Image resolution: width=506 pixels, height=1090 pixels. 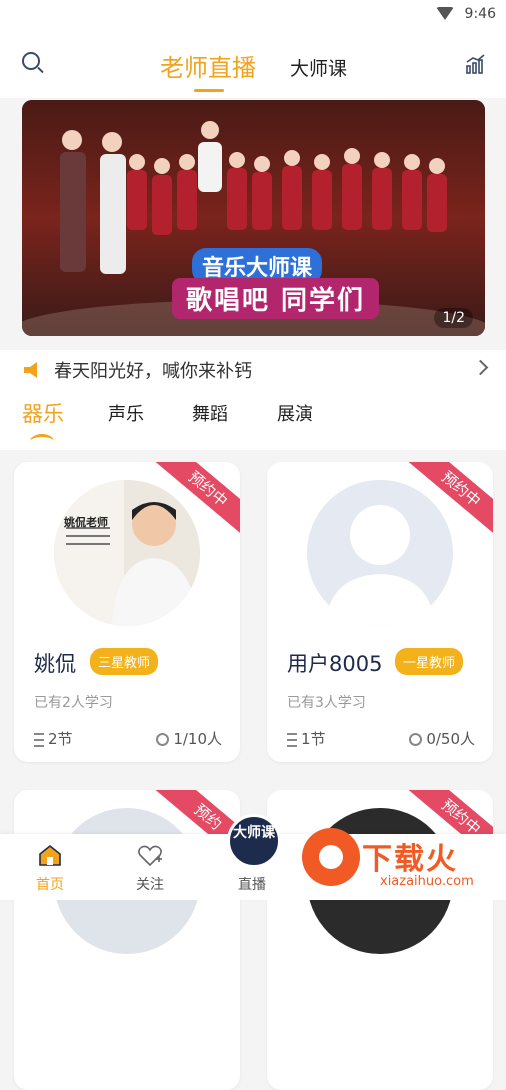 What do you see at coordinates (445, 13) in the screenshot?
I see `wifi-icon` at bounding box center [445, 13].